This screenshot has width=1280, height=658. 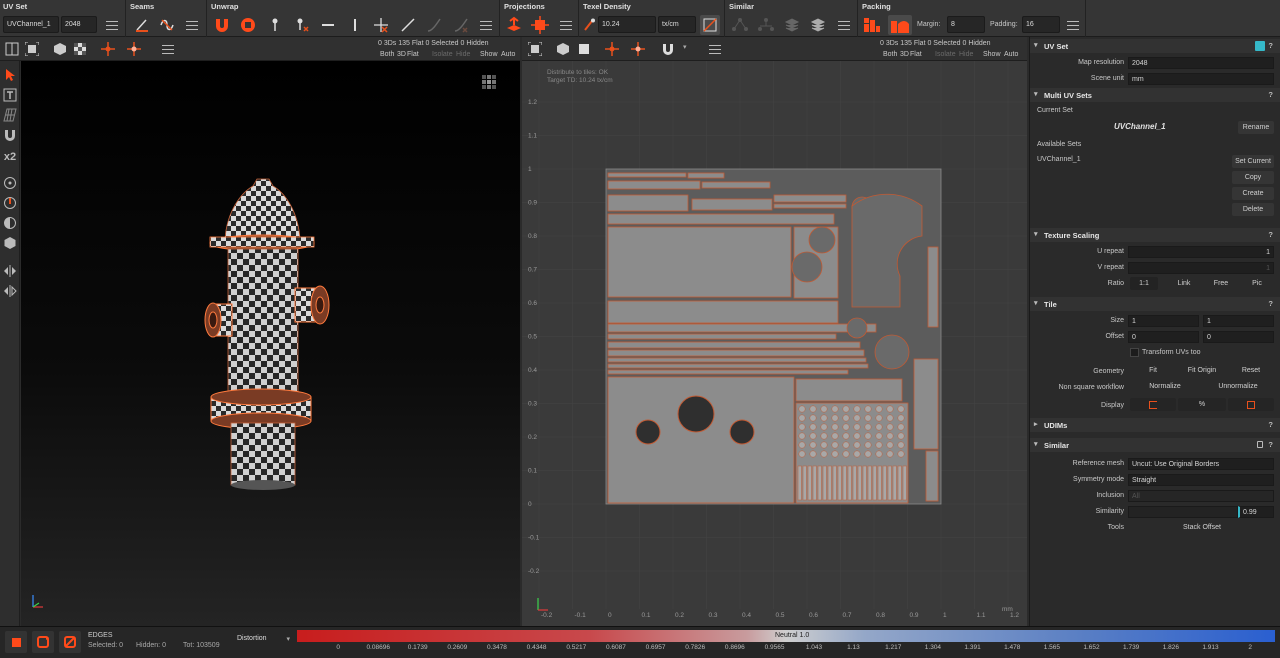 What do you see at coordinates (60, 49) in the screenshot?
I see `shaded-cube-icon` at bounding box center [60, 49].